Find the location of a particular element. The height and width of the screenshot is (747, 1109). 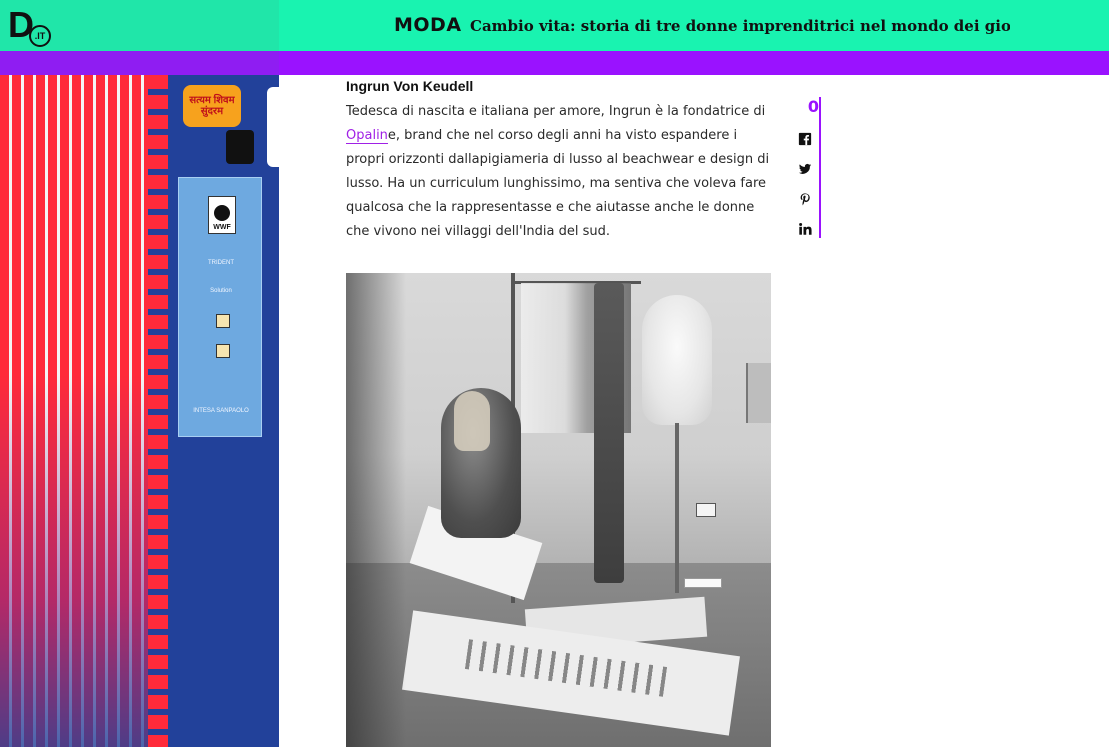

photo-mannequin is located at coordinates (677, 360).